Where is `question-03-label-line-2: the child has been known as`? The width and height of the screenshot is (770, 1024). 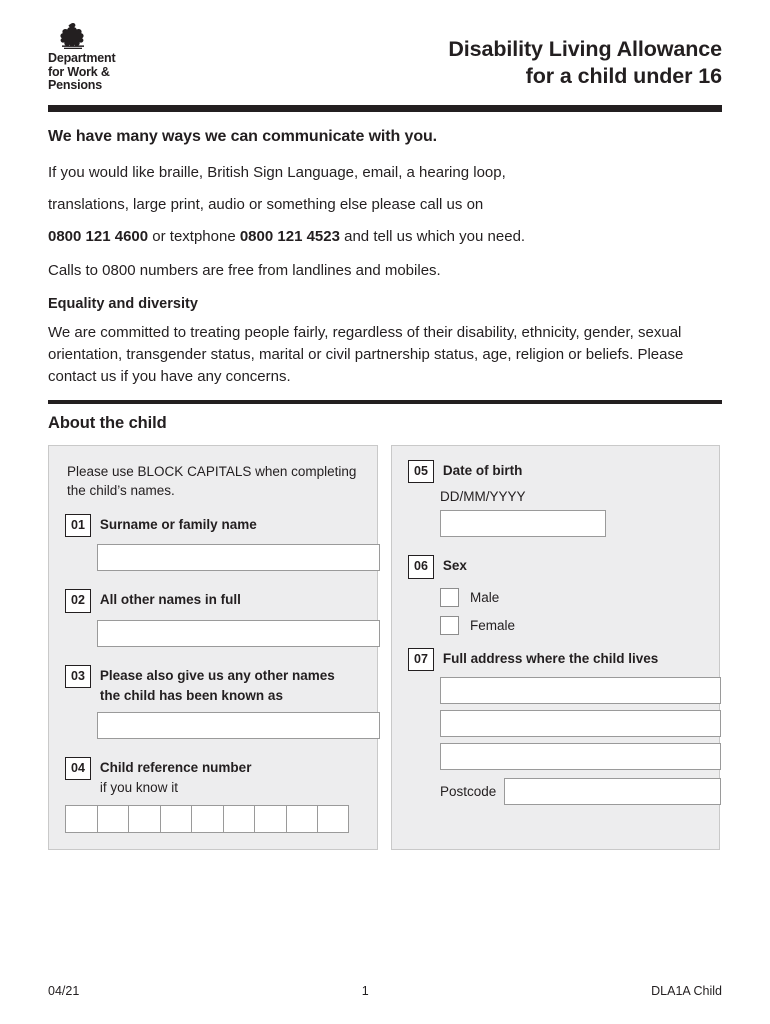 question-03-label-line-2: the child has been known as is located at coordinates (191, 695).